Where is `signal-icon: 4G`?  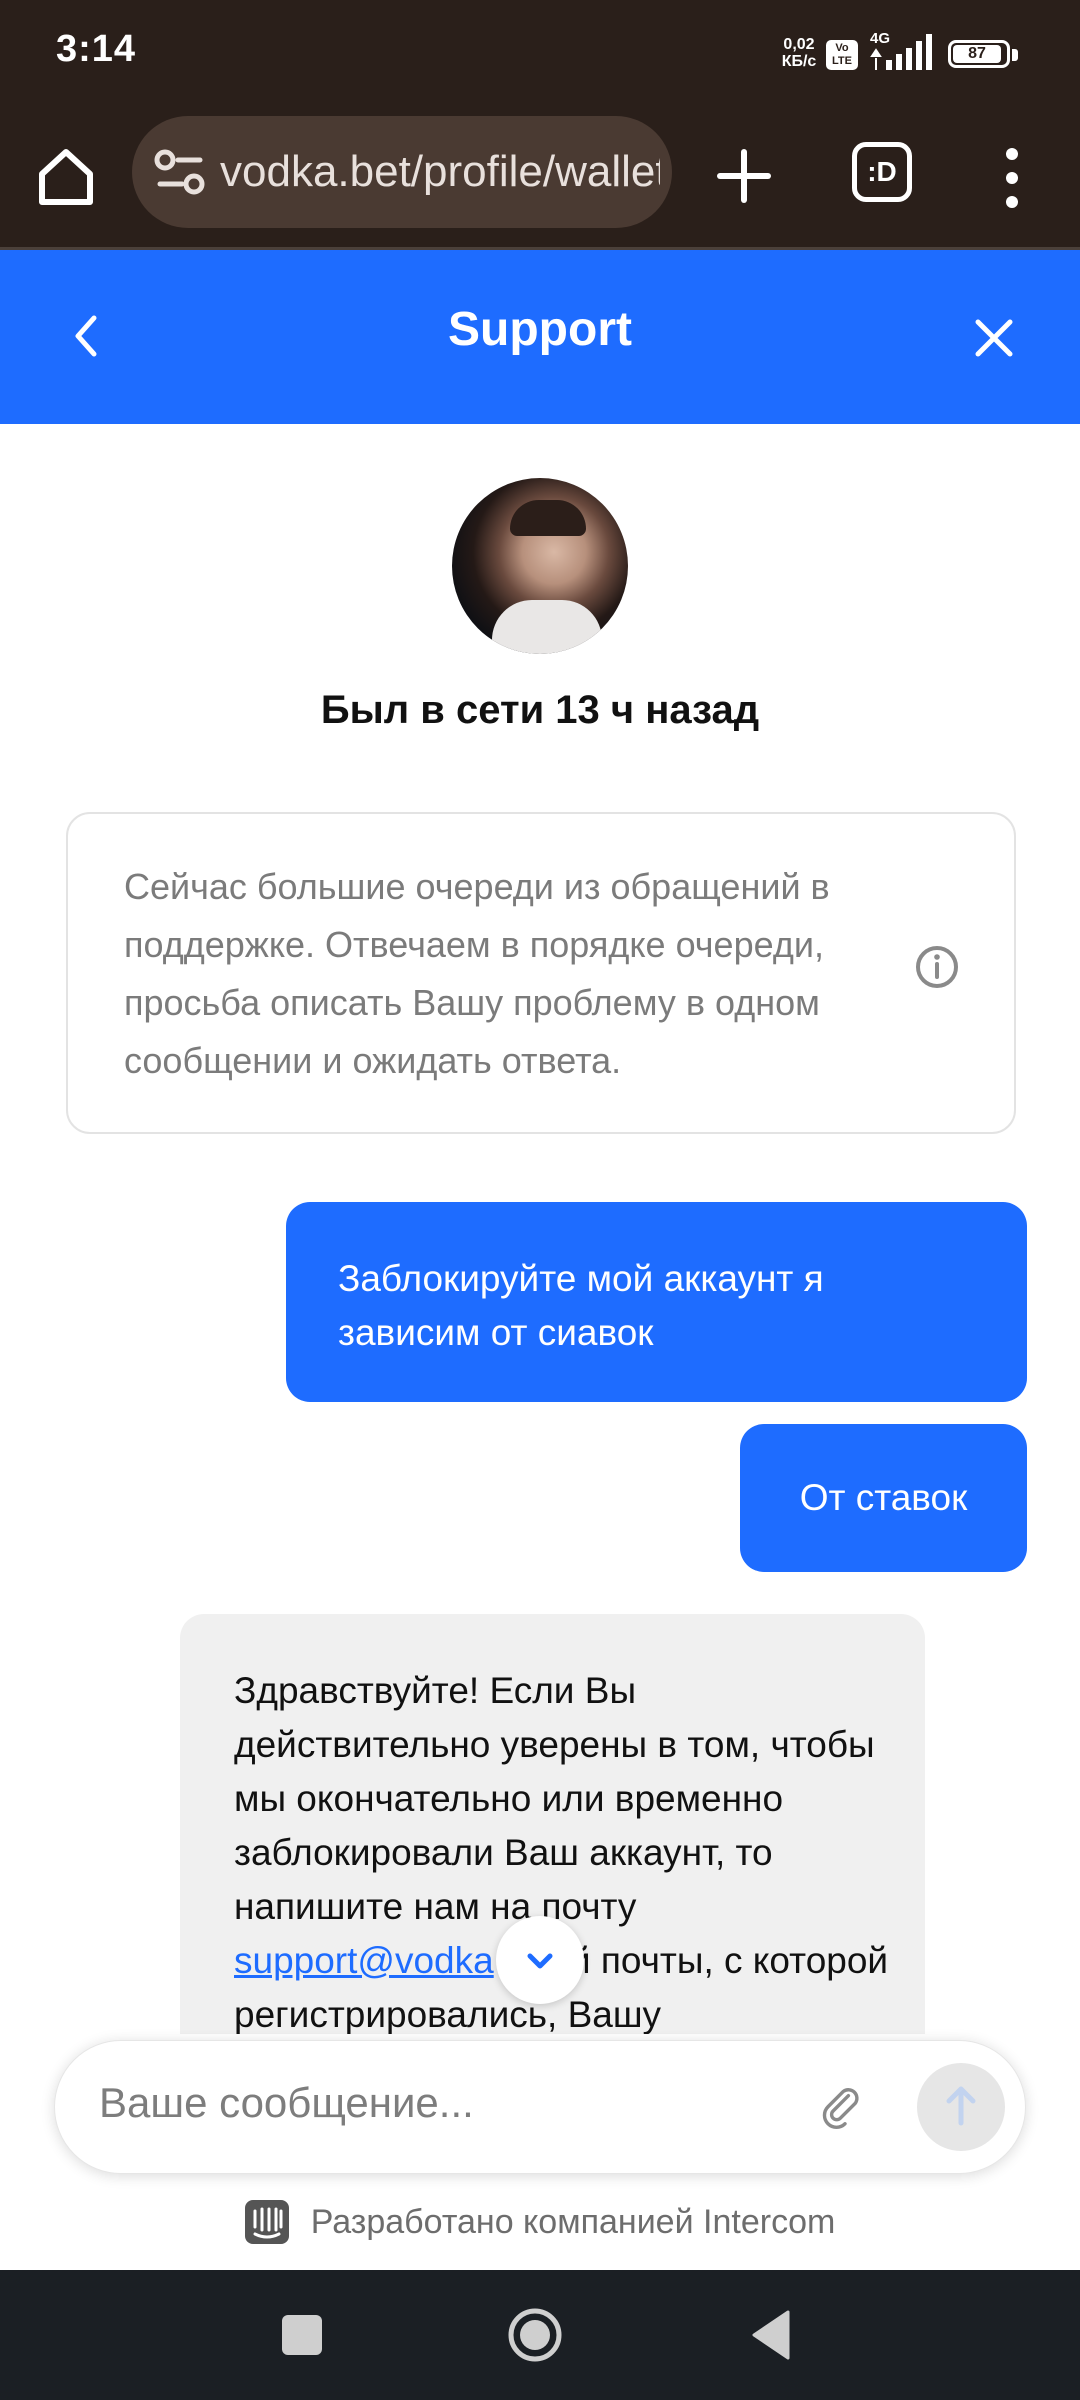 signal-icon: 4G is located at coordinates (905, 51).